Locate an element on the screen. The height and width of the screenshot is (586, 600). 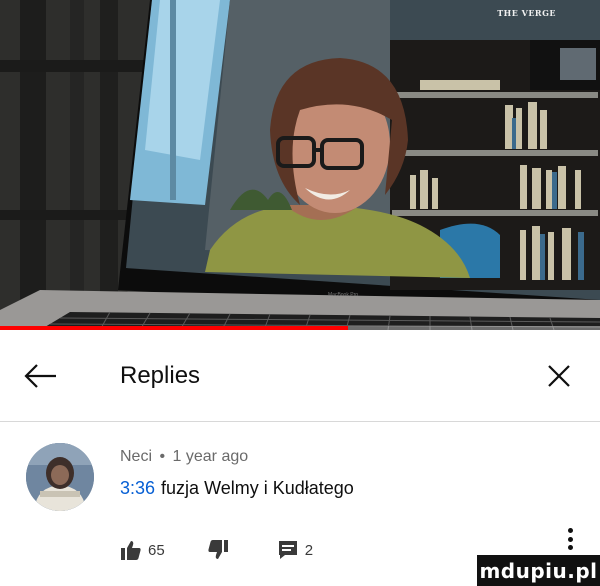
dislike-button is located at coordinates (218, 550).